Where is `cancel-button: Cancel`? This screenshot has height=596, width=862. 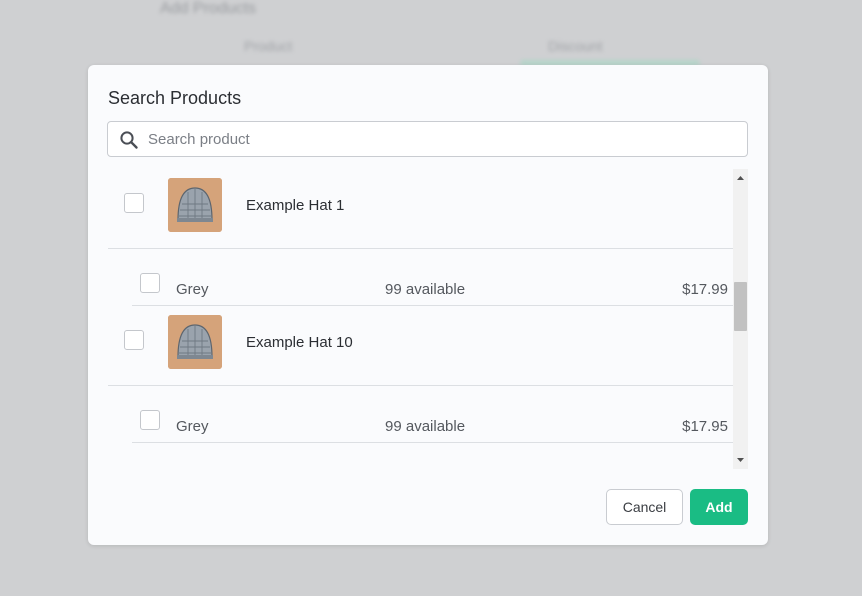
cancel-button: Cancel is located at coordinates (644, 507).